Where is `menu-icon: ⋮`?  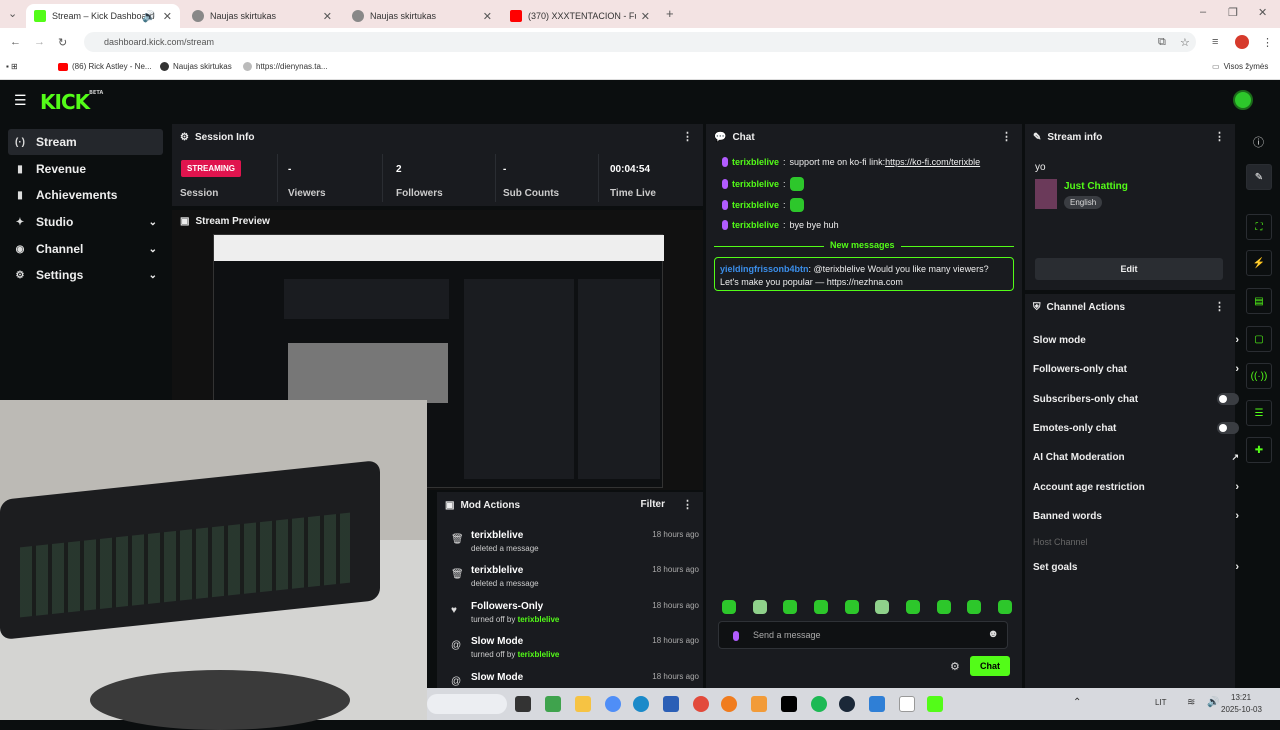 menu-icon: ⋮ is located at coordinates (1267, 42).